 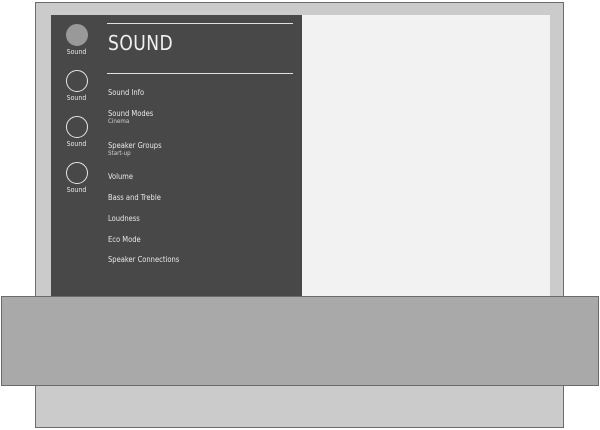 I want to click on rail-item-sound-3: Sound, so click(x=76, y=132).